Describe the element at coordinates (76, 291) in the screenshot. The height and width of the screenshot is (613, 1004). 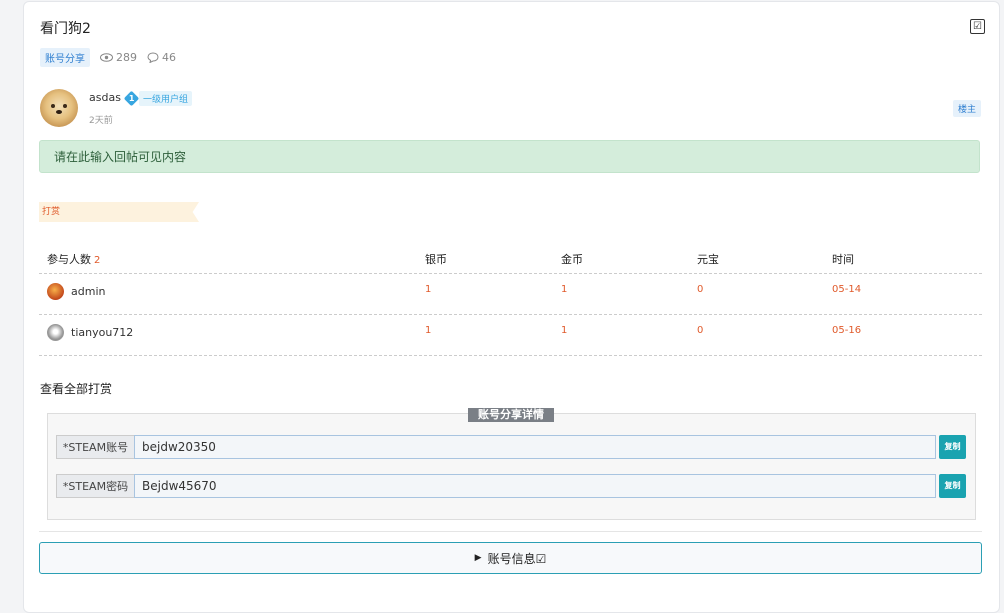
I see `reward-user: admin` at that location.